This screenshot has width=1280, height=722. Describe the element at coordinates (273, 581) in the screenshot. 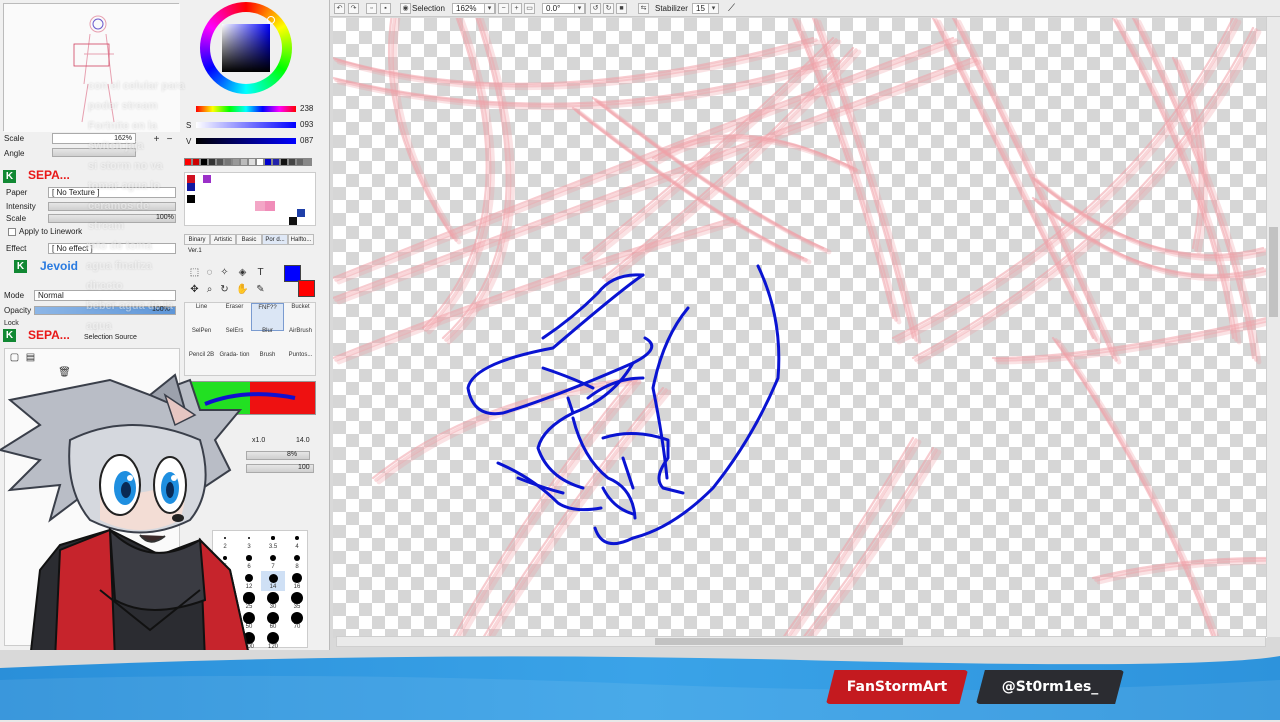

I see `brush-size-cell: 14` at that location.